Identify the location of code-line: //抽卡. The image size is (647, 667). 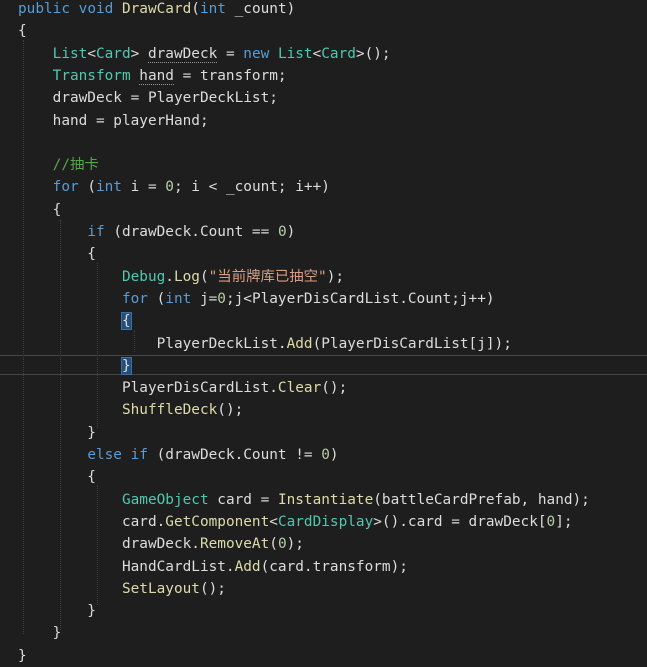
(58, 165).